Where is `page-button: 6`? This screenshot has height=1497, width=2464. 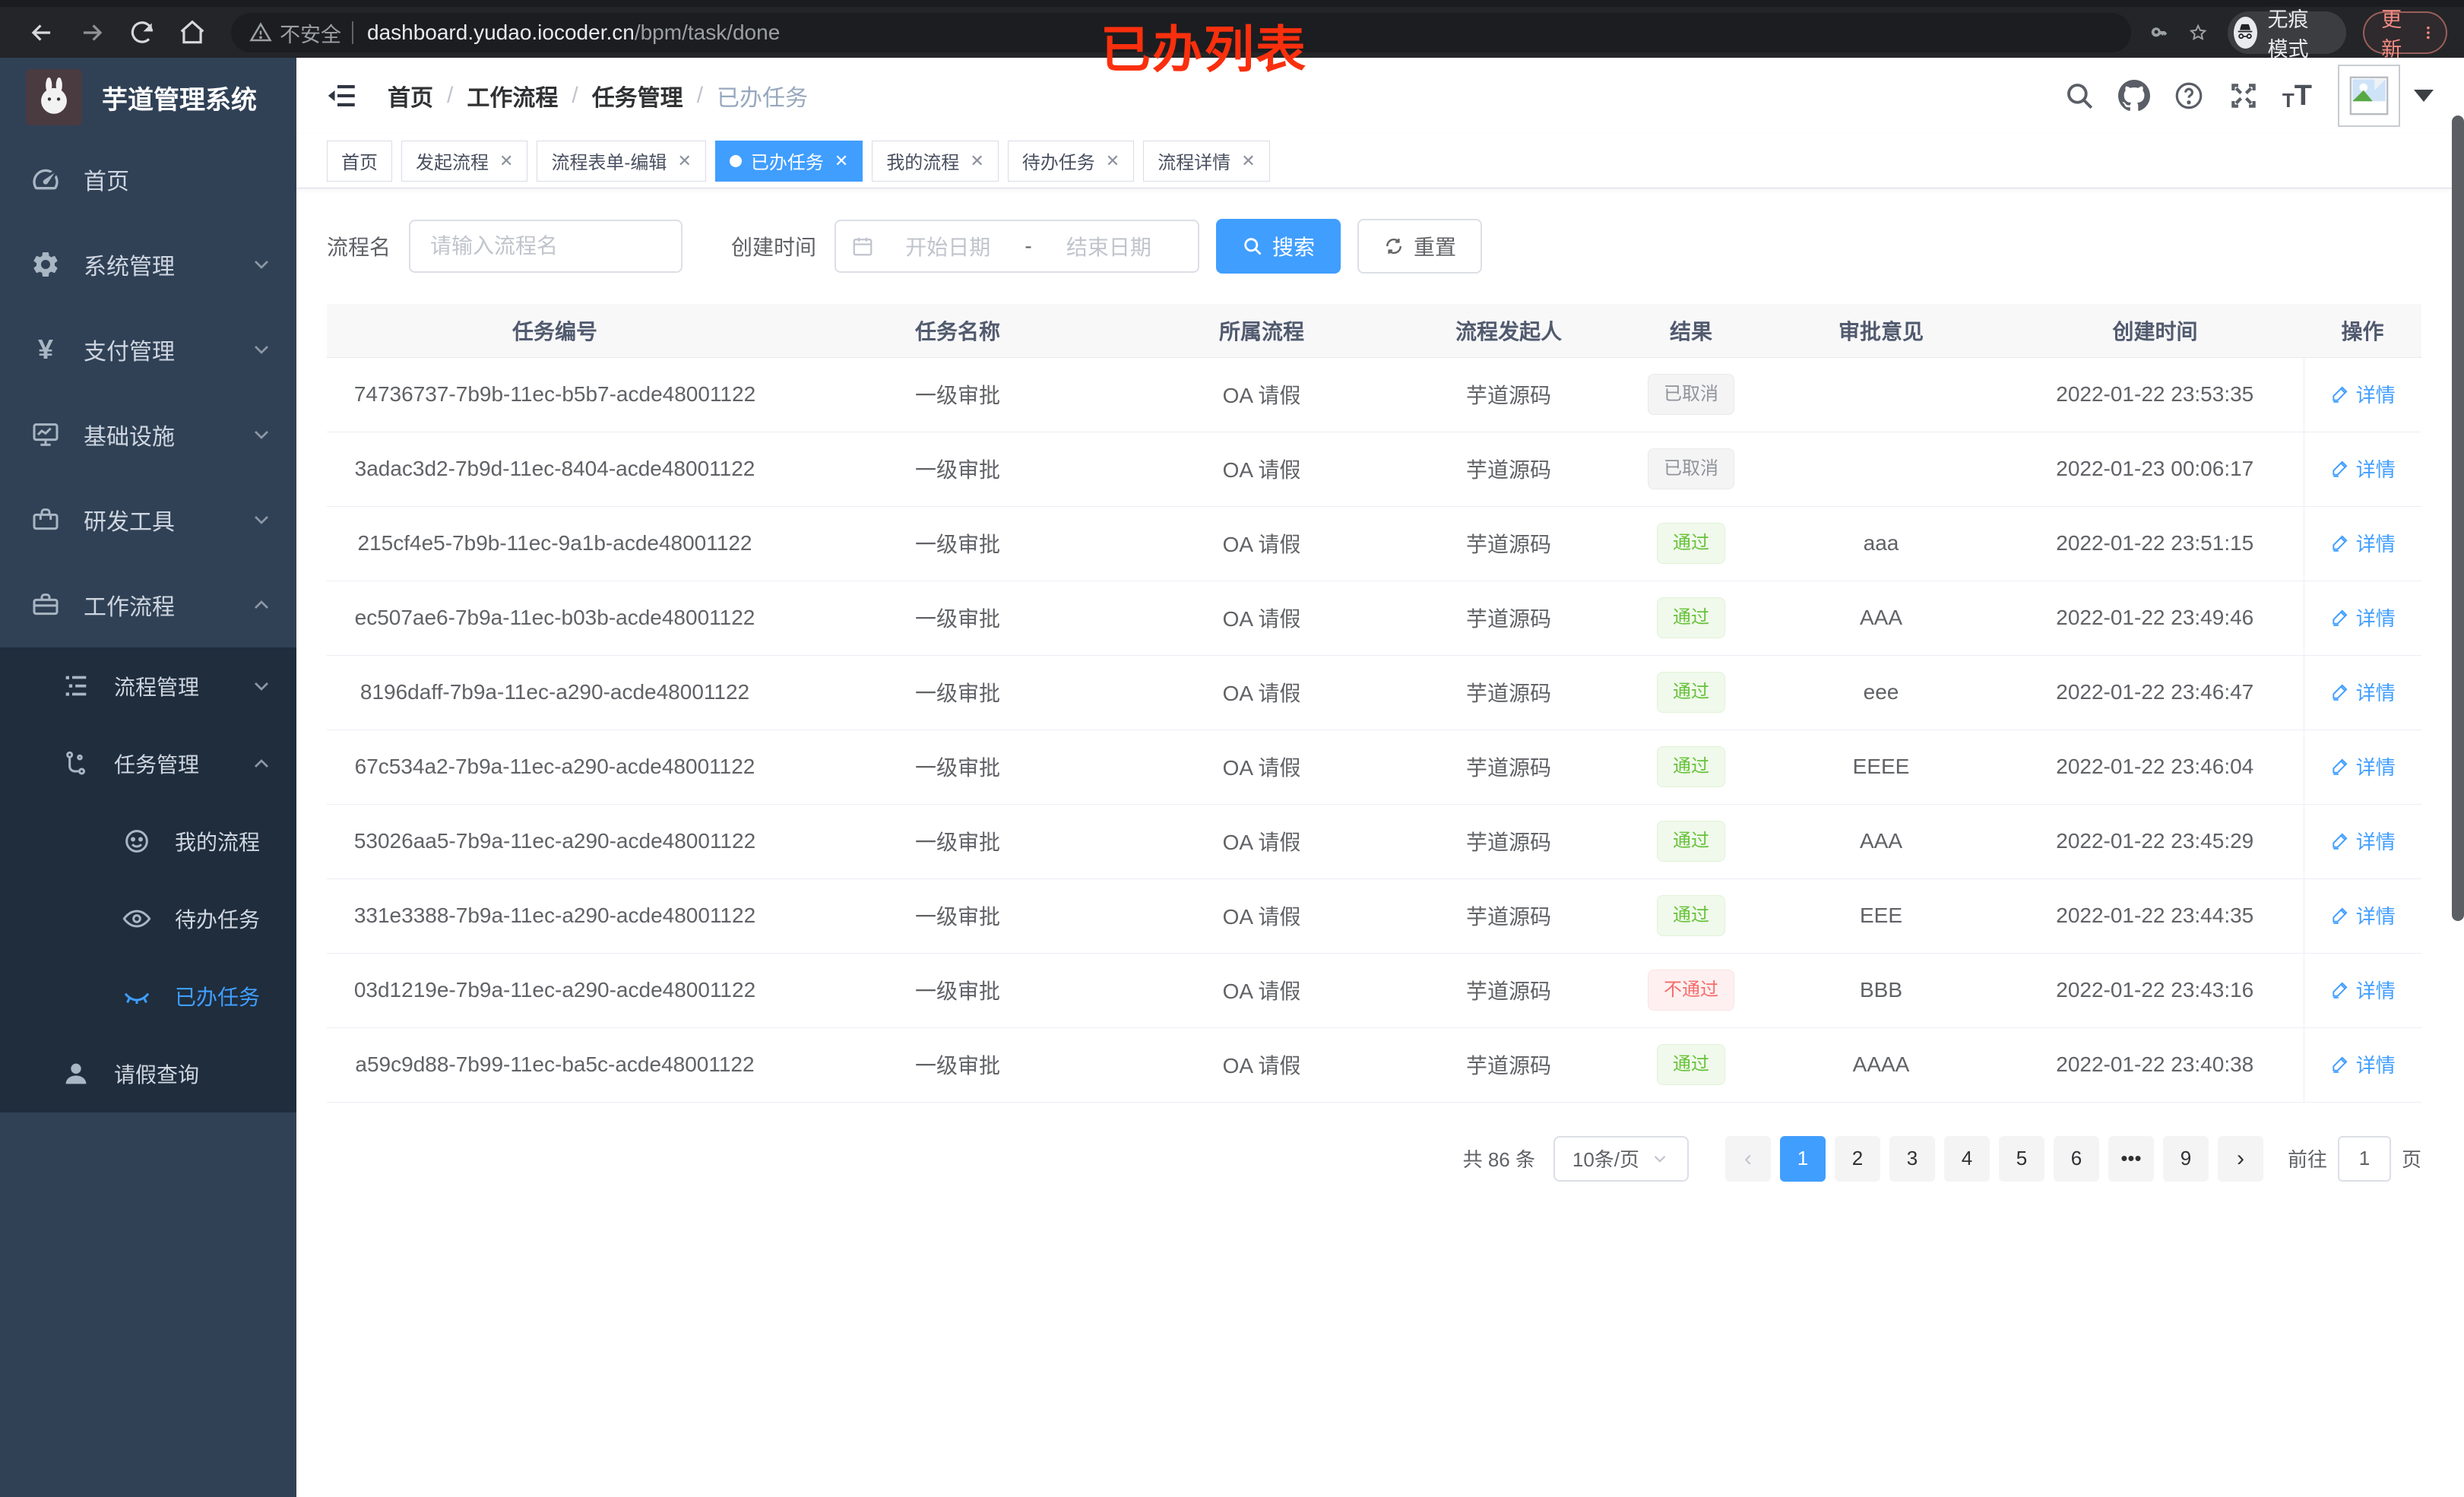
page-button: 6 is located at coordinates (2076, 1158).